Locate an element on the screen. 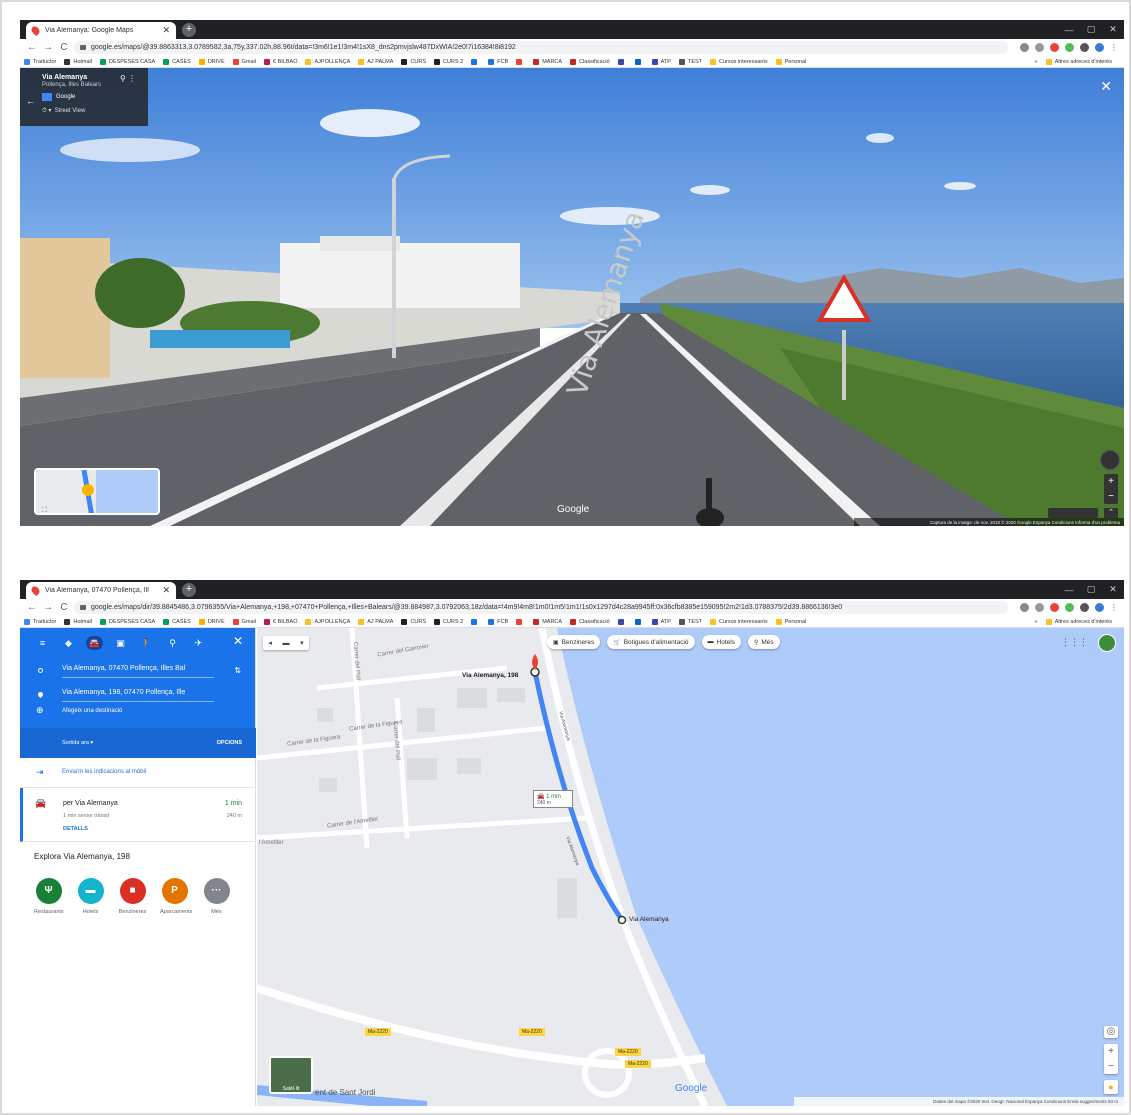 Image resolution: width=1131 pixels, height=1115 pixels. satellite-toggle: Satèl·lit is located at coordinates (291, 1075).